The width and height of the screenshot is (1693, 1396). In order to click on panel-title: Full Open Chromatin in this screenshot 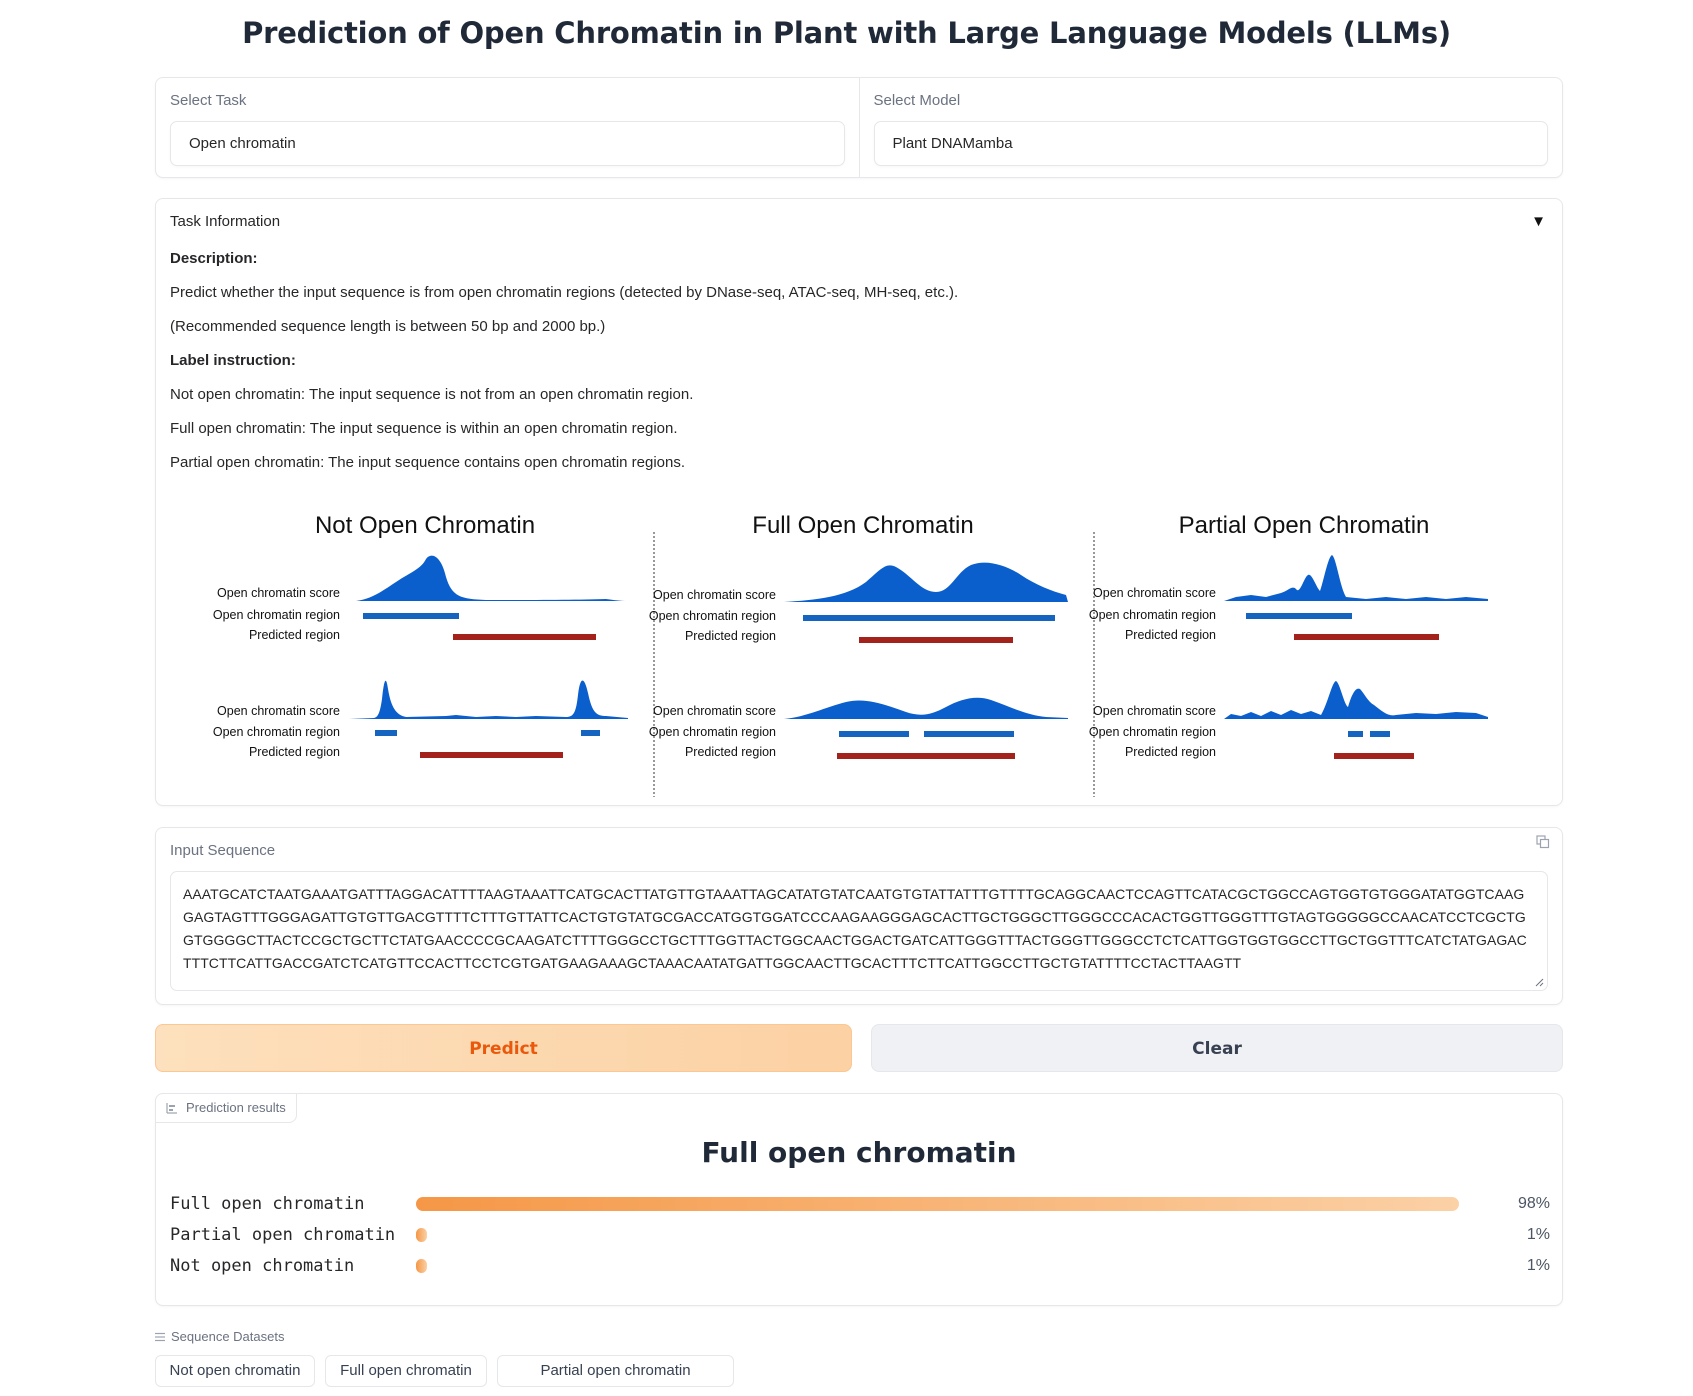, I will do `click(862, 525)`.